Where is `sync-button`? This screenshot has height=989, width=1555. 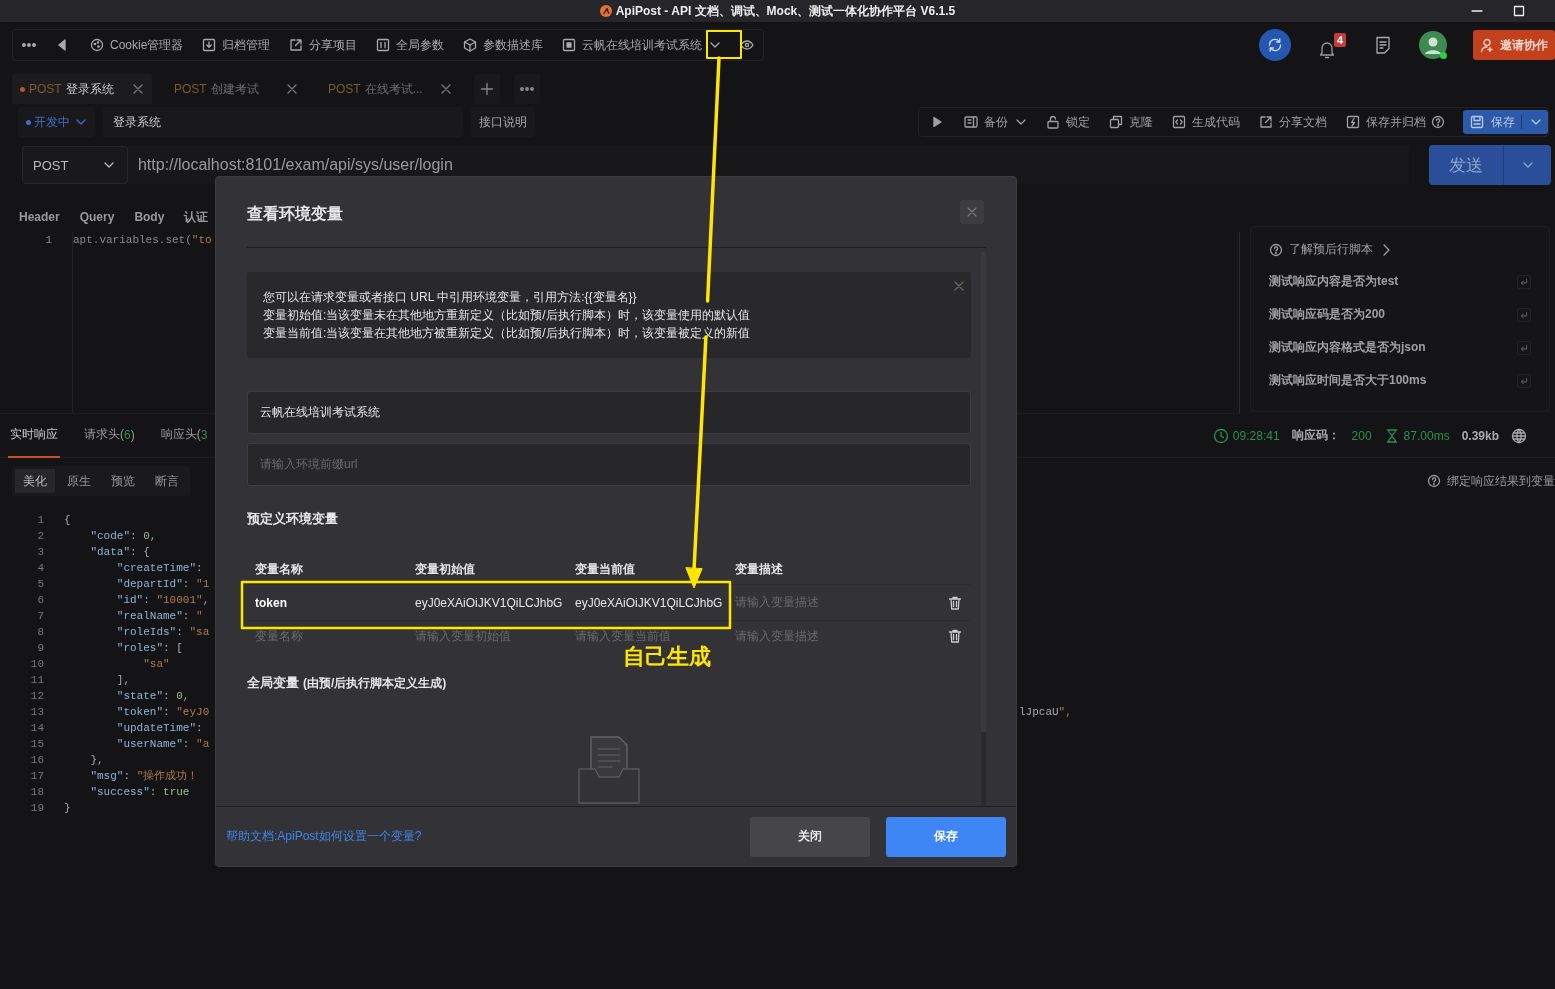
sync-button is located at coordinates (1275, 45).